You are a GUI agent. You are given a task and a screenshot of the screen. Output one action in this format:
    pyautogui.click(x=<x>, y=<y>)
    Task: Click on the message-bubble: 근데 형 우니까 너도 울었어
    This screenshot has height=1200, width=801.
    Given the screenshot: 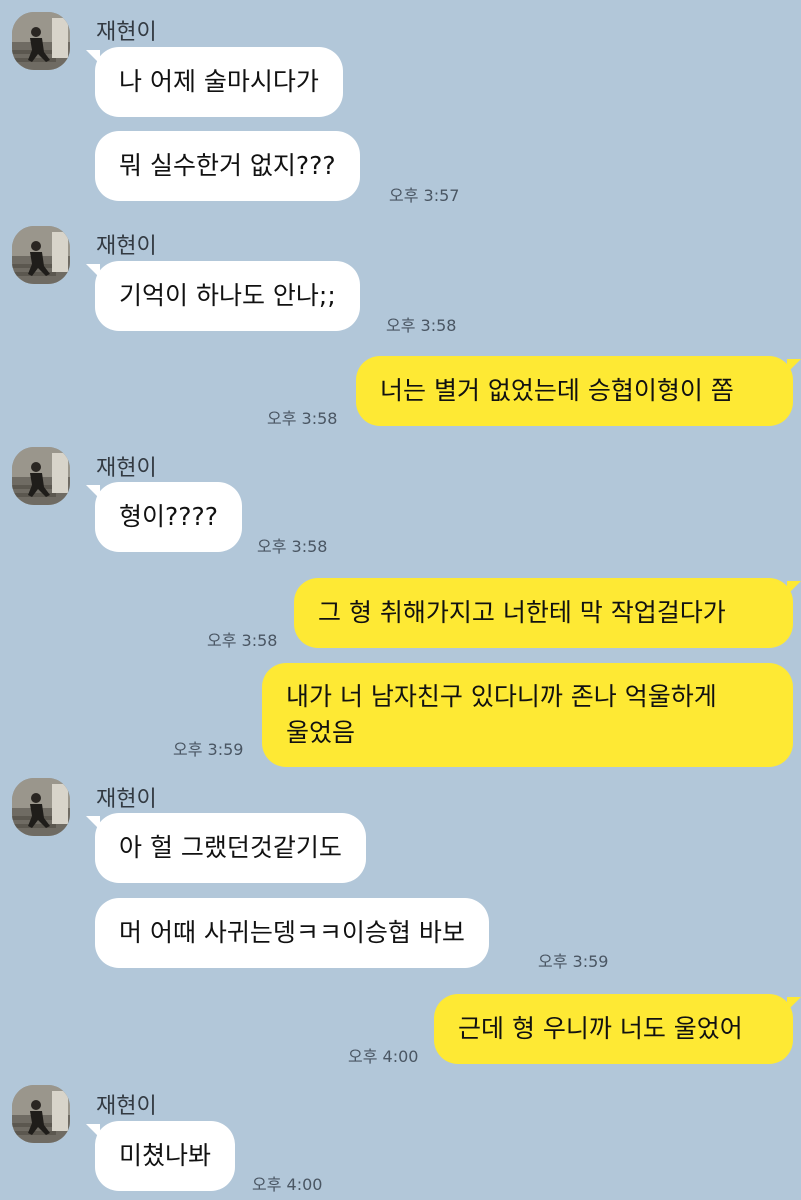 What is the action you would take?
    pyautogui.click(x=613, y=1029)
    